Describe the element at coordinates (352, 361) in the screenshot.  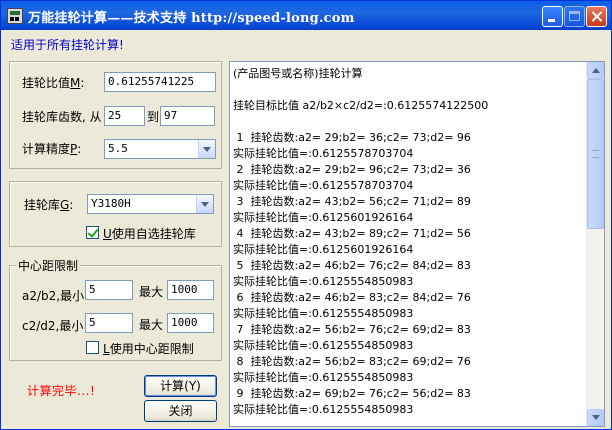
I see `result-line: 8 挂轮齿数:a2= 56;b2= 83;c2= 69;d2= 76` at that location.